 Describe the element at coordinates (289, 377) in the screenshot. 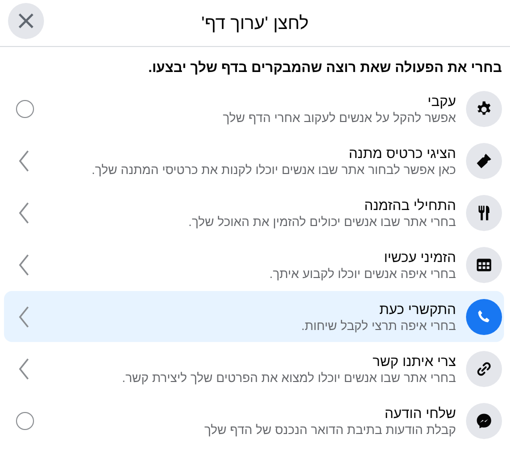

I see `option-description: בחרי אתר שבו אנשים יוכלו למצוא את הפרטים שלך ליצירת קשר.` at that location.